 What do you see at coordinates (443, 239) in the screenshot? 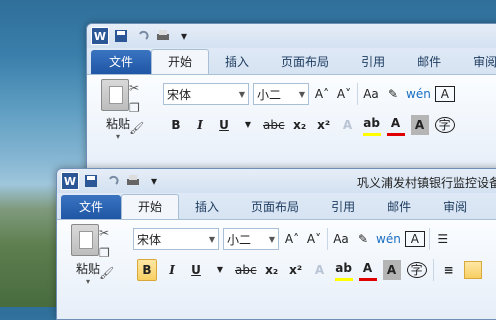
I see `bullets-icon: ☰` at bounding box center [443, 239].